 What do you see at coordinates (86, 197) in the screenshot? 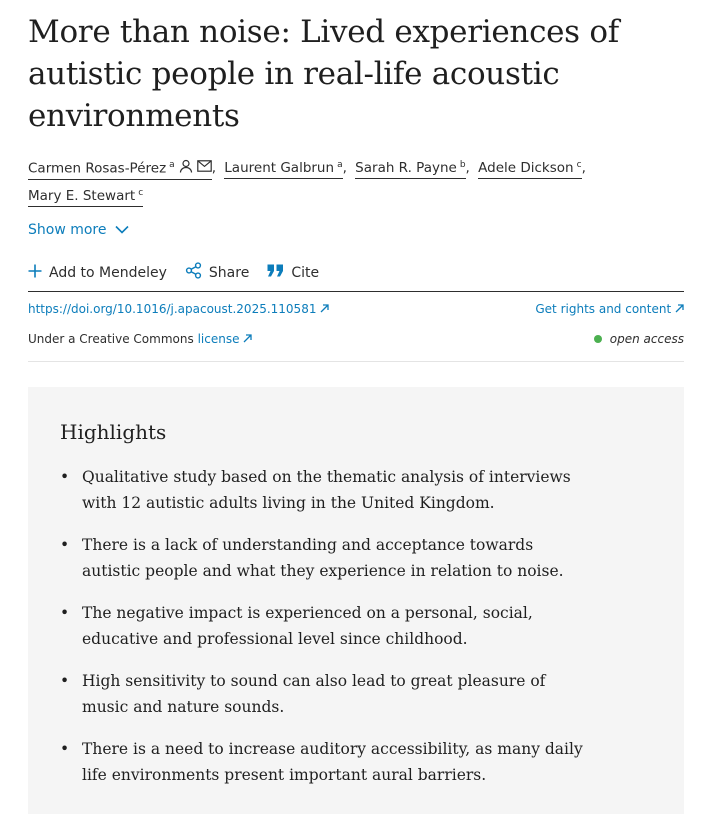
I see `author-link: Mary E. Stewart c` at bounding box center [86, 197].